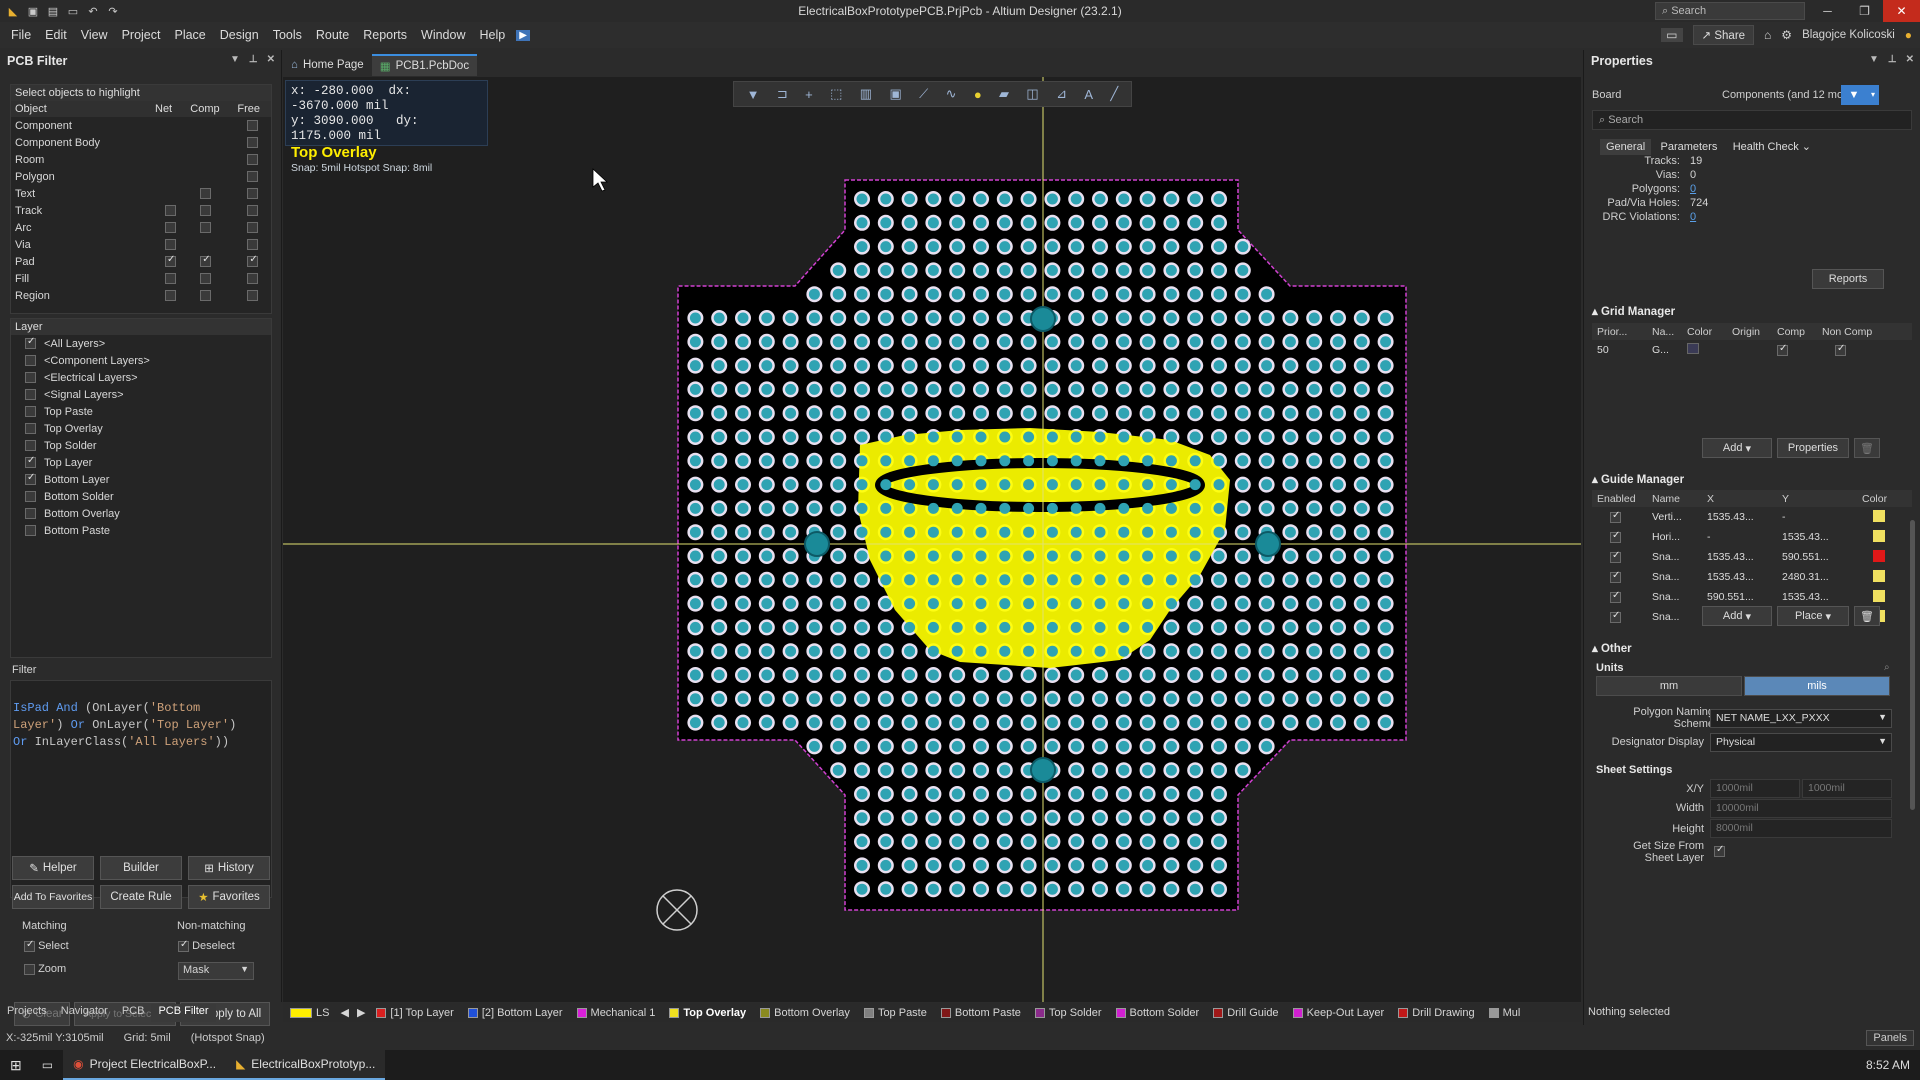 The width and height of the screenshot is (1920, 1080). Describe the element at coordinates (1817, 686) in the screenshot. I see `unit-mils-button: mils` at that location.